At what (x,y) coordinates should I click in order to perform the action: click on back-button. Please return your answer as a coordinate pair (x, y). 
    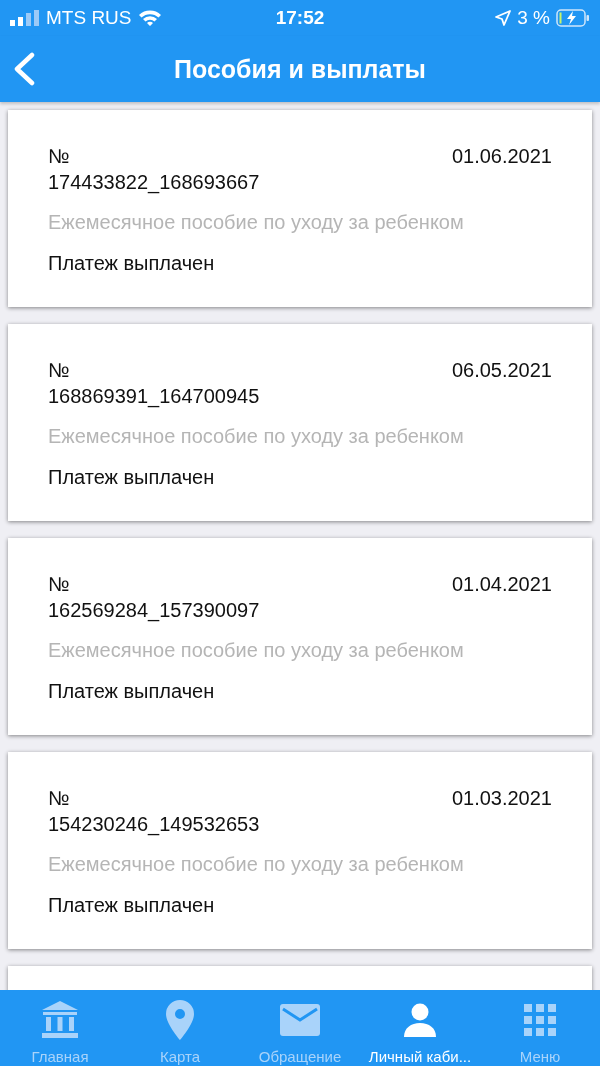
    Looking at the image, I should click on (24, 69).